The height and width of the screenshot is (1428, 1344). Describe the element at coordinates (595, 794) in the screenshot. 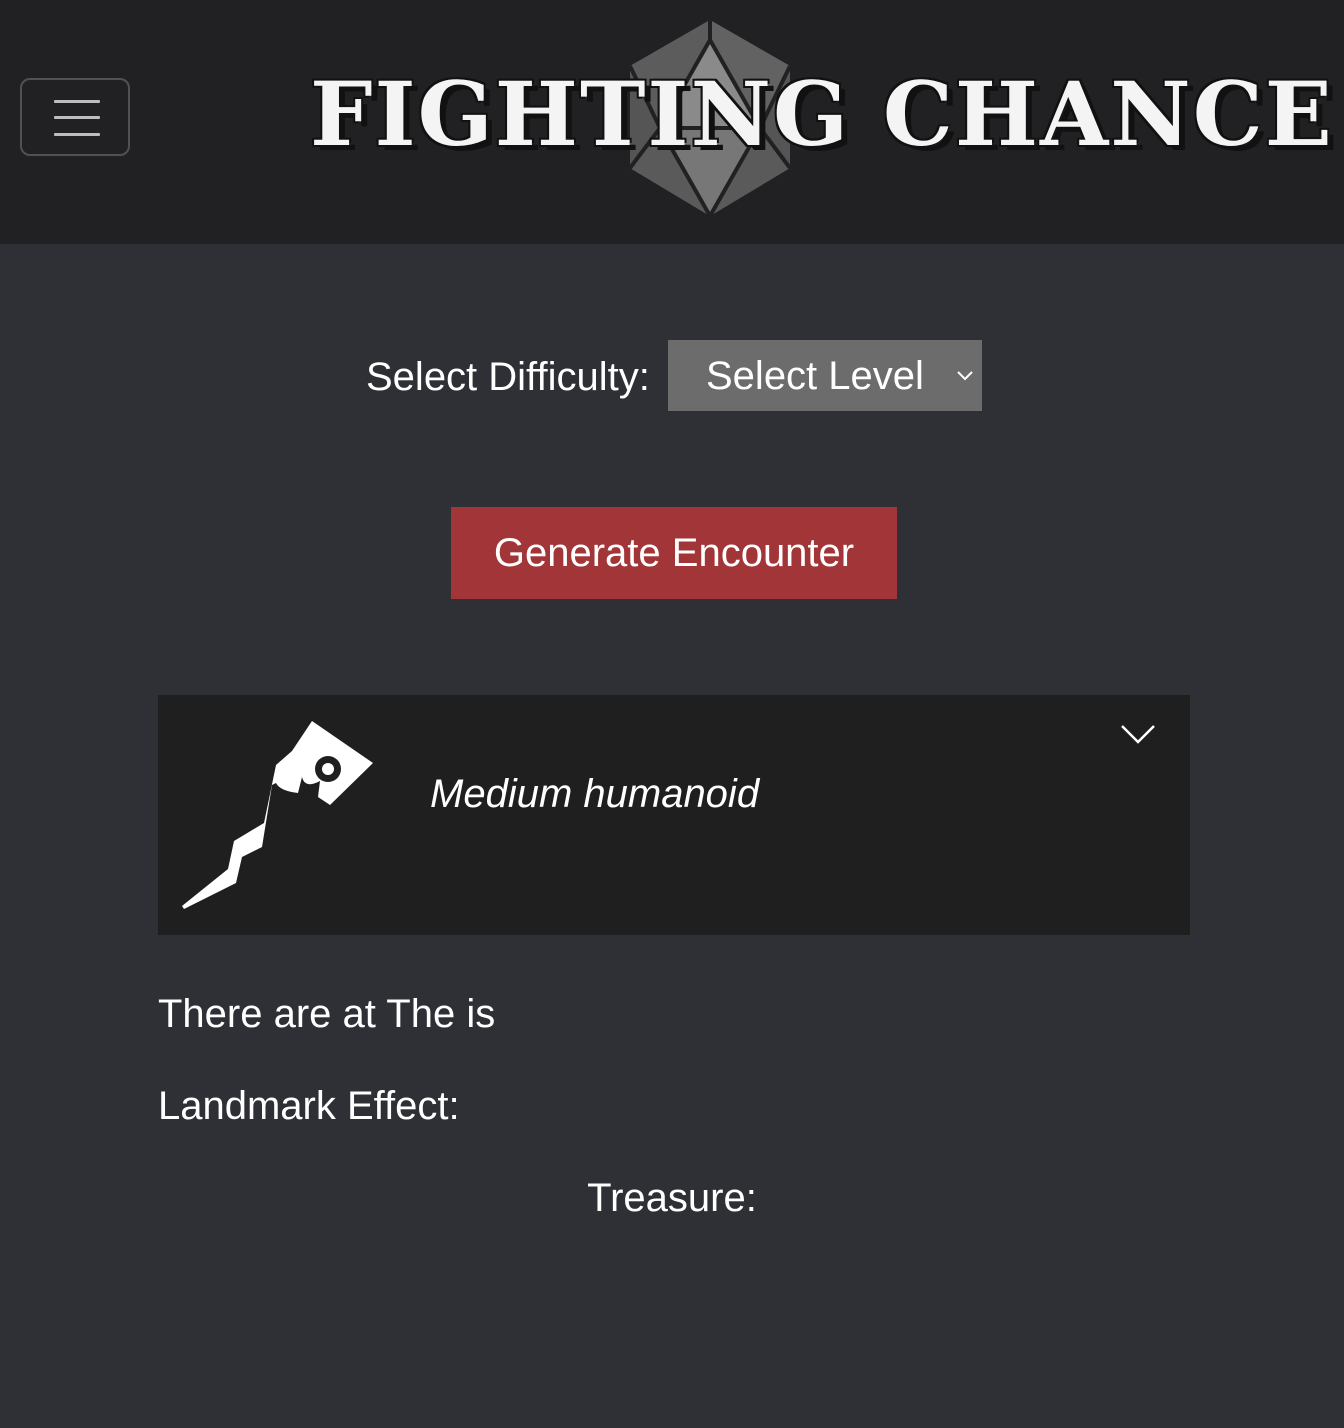

I see `encounter-title: Medium humanoid` at that location.